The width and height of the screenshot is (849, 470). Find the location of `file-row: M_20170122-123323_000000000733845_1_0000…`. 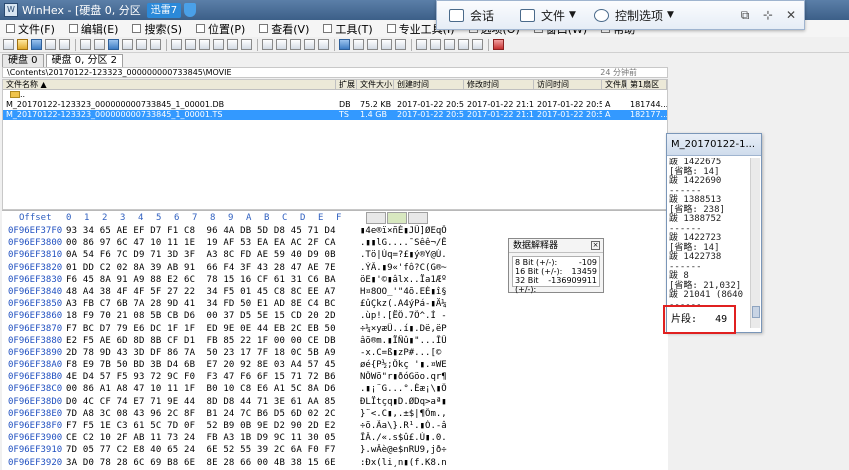

file-row: M_20170122-123323_000000000733845_1_0000… is located at coordinates (335, 105).